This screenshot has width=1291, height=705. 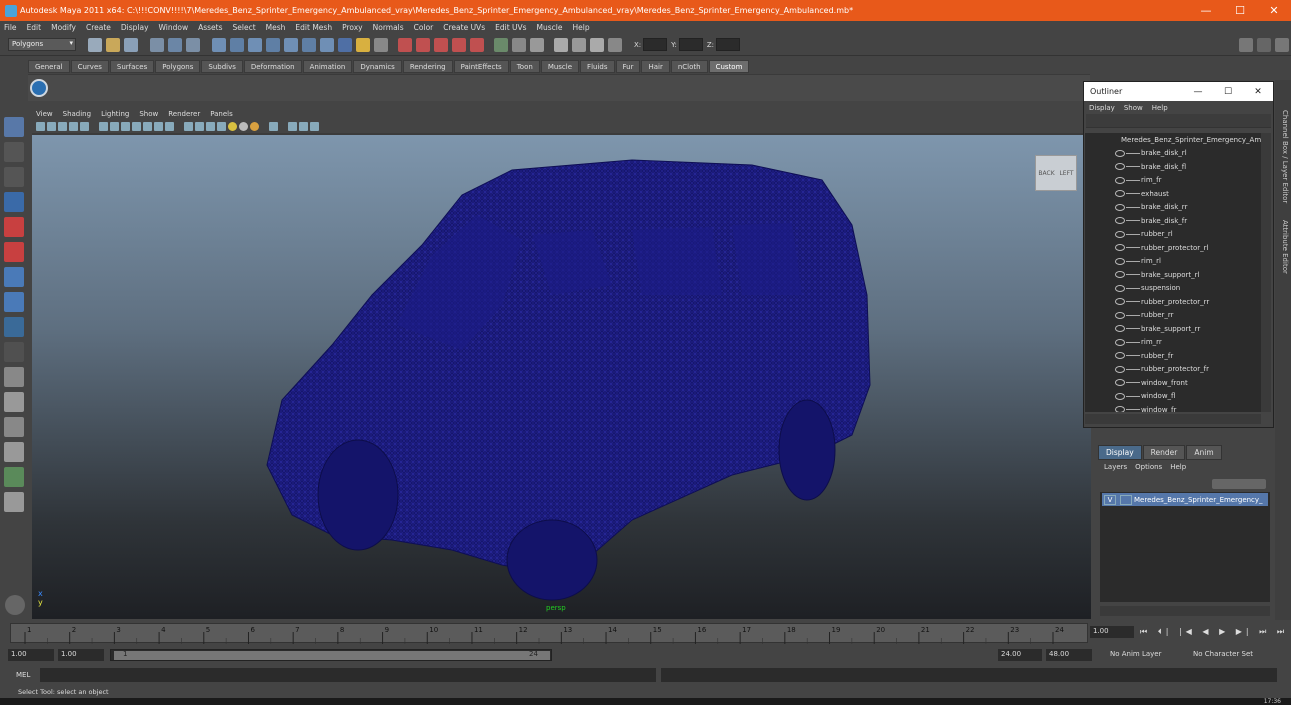 I want to click on layer-visibility-toggle: V, so click(x=1110, y=499).